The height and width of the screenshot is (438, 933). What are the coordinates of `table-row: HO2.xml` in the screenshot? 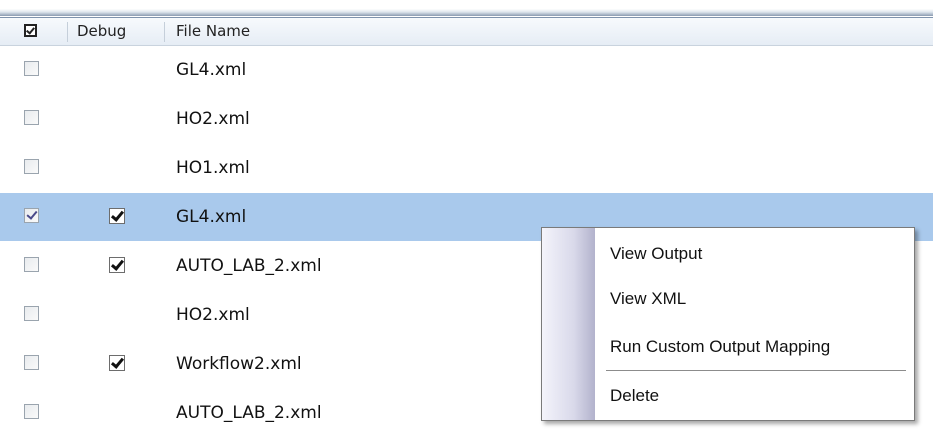 It's located at (466, 119).